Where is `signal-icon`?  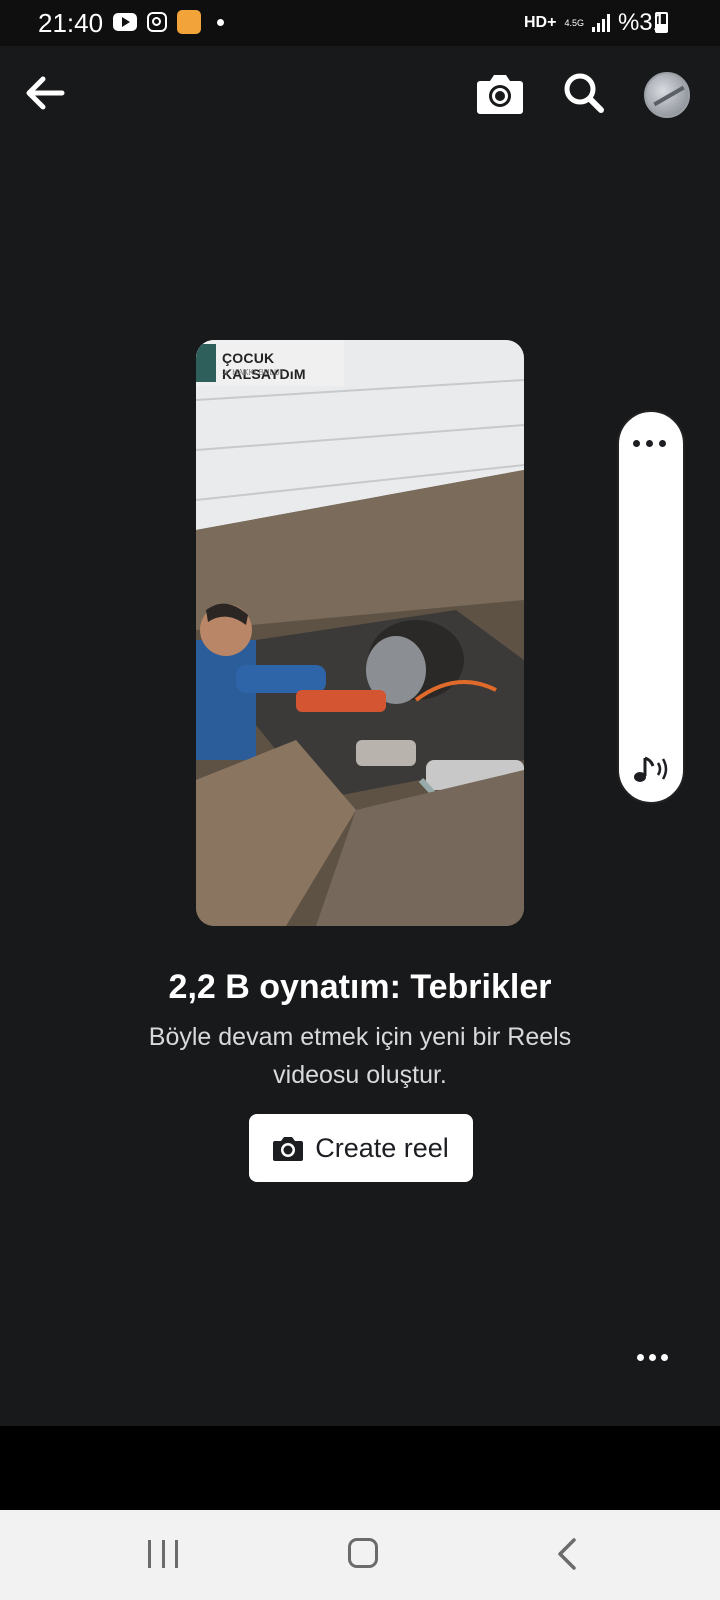 signal-icon is located at coordinates (600, 23).